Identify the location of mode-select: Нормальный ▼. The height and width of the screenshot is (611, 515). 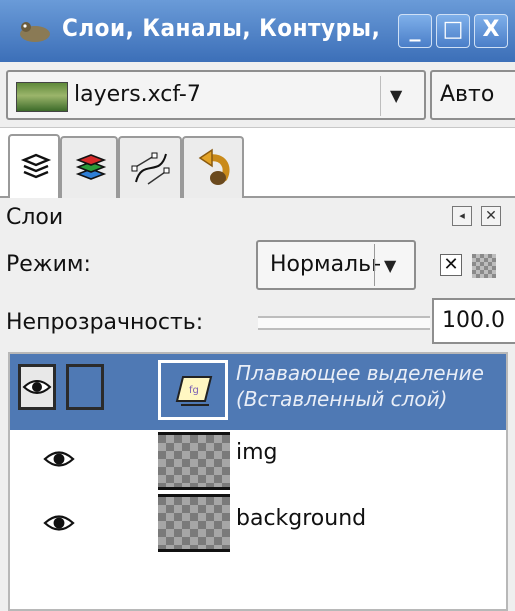
(336, 265).